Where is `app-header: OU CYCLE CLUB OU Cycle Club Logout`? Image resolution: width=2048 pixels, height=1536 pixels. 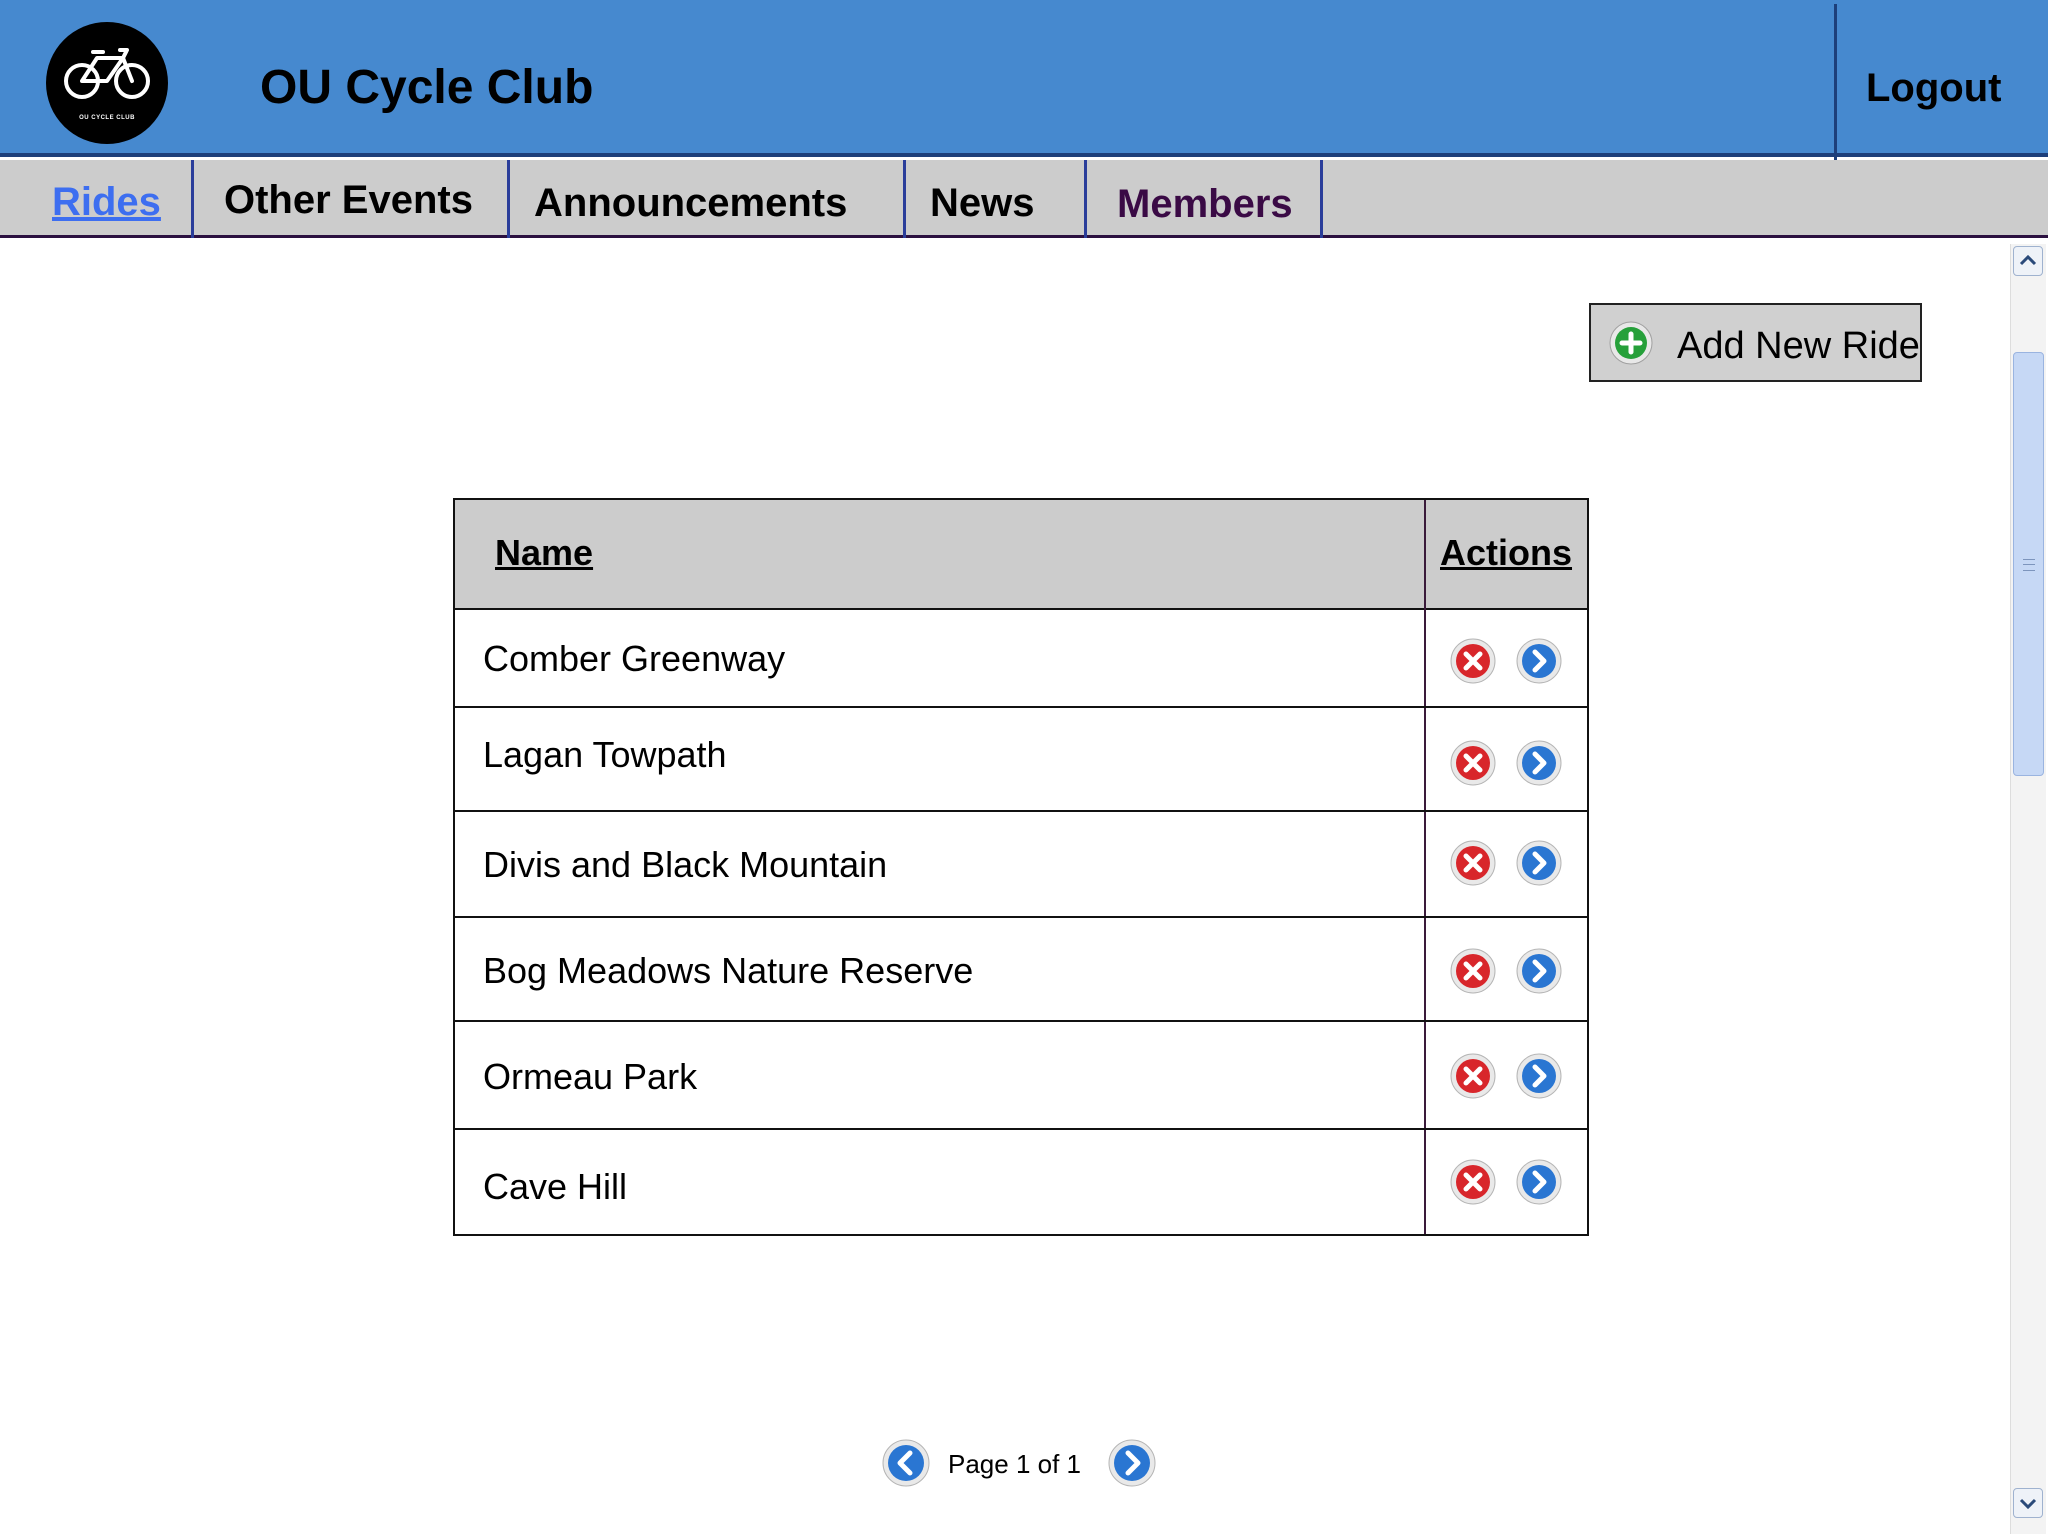
app-header: OU CYCLE CLUB OU Cycle Club Logout is located at coordinates (1024, 81).